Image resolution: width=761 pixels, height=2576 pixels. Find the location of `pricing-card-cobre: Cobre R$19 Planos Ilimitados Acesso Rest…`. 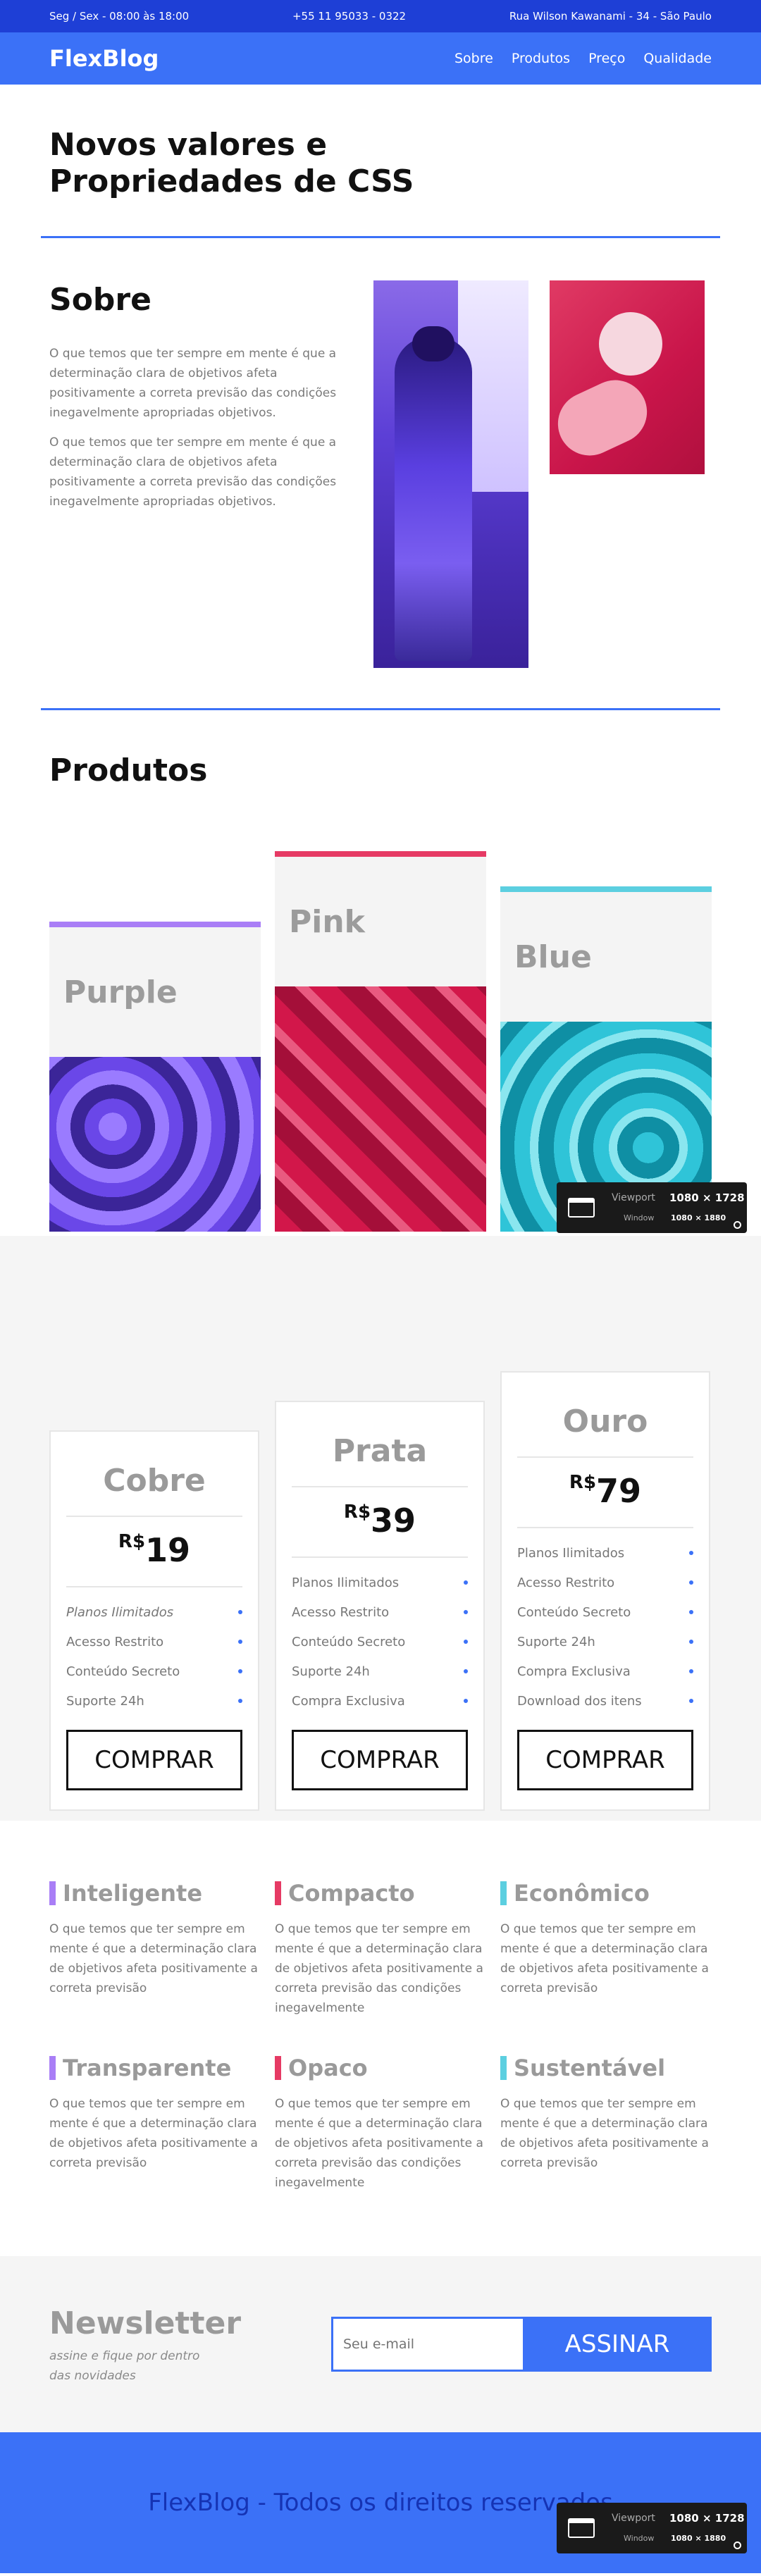

pricing-card-cobre: Cobre R$19 Planos Ilimitados Acesso Rest… is located at coordinates (154, 1620).